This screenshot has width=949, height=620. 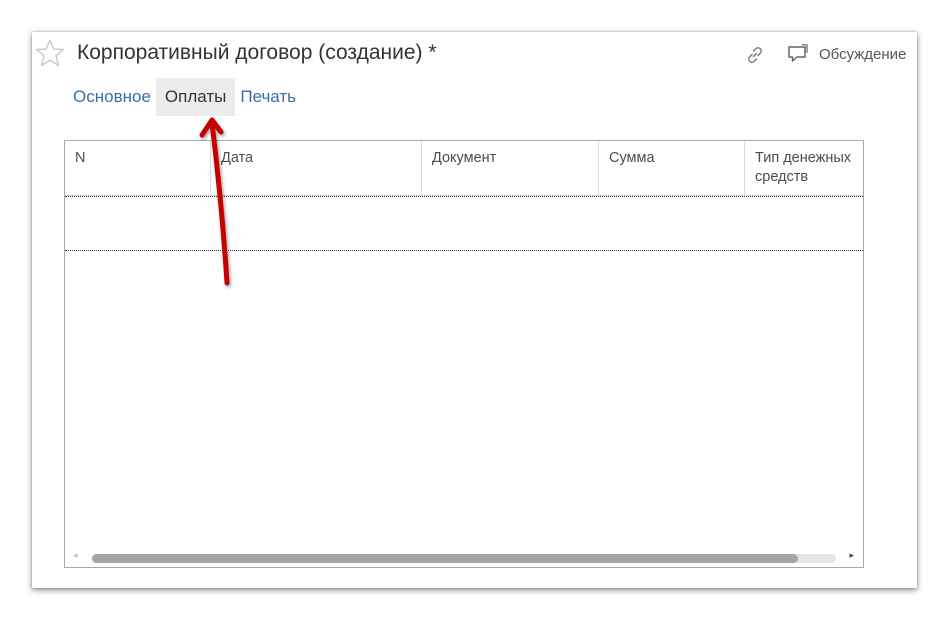 What do you see at coordinates (316, 168) in the screenshot?
I see `column-header-date: Дата` at bounding box center [316, 168].